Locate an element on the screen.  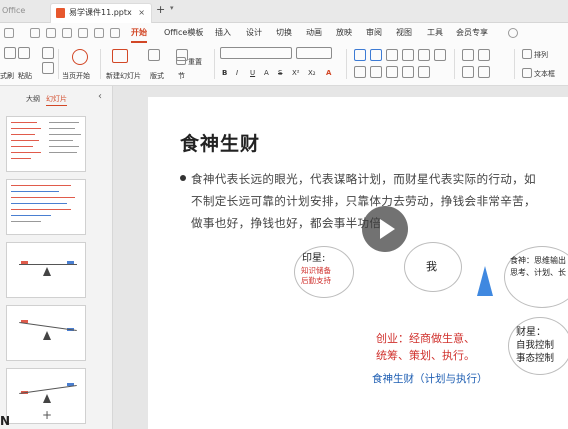
numbering-icon is located at coordinates (440, 55).